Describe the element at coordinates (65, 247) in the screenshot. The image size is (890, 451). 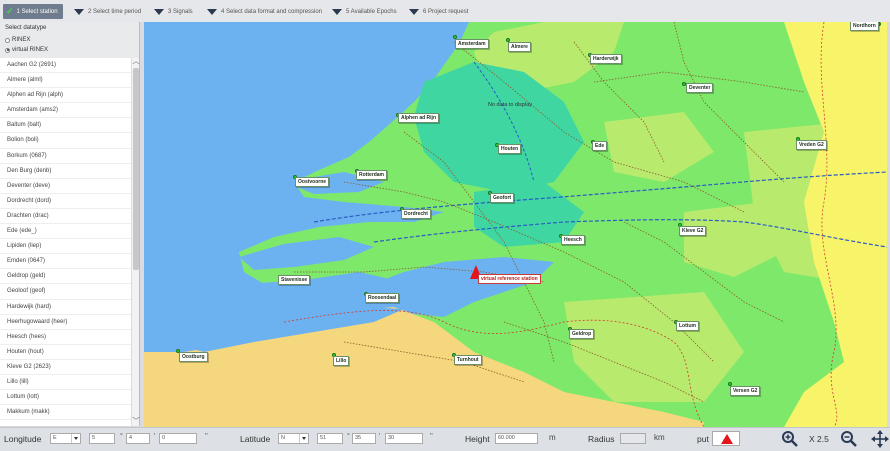
I see `station-list-item: Lipiden (liep)` at that location.